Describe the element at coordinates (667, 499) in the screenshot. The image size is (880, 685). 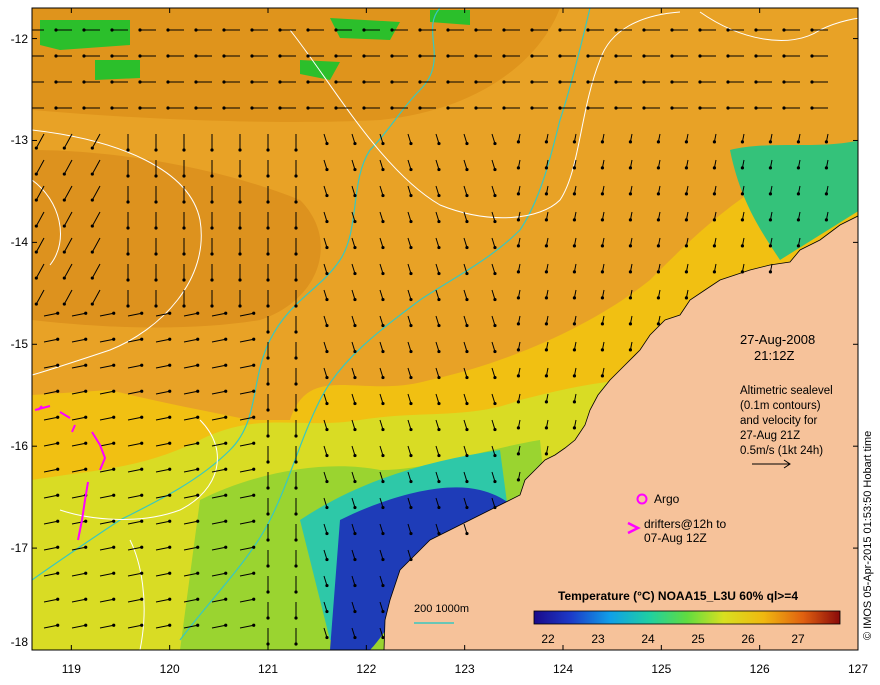
I see `argo-label: Argo` at that location.